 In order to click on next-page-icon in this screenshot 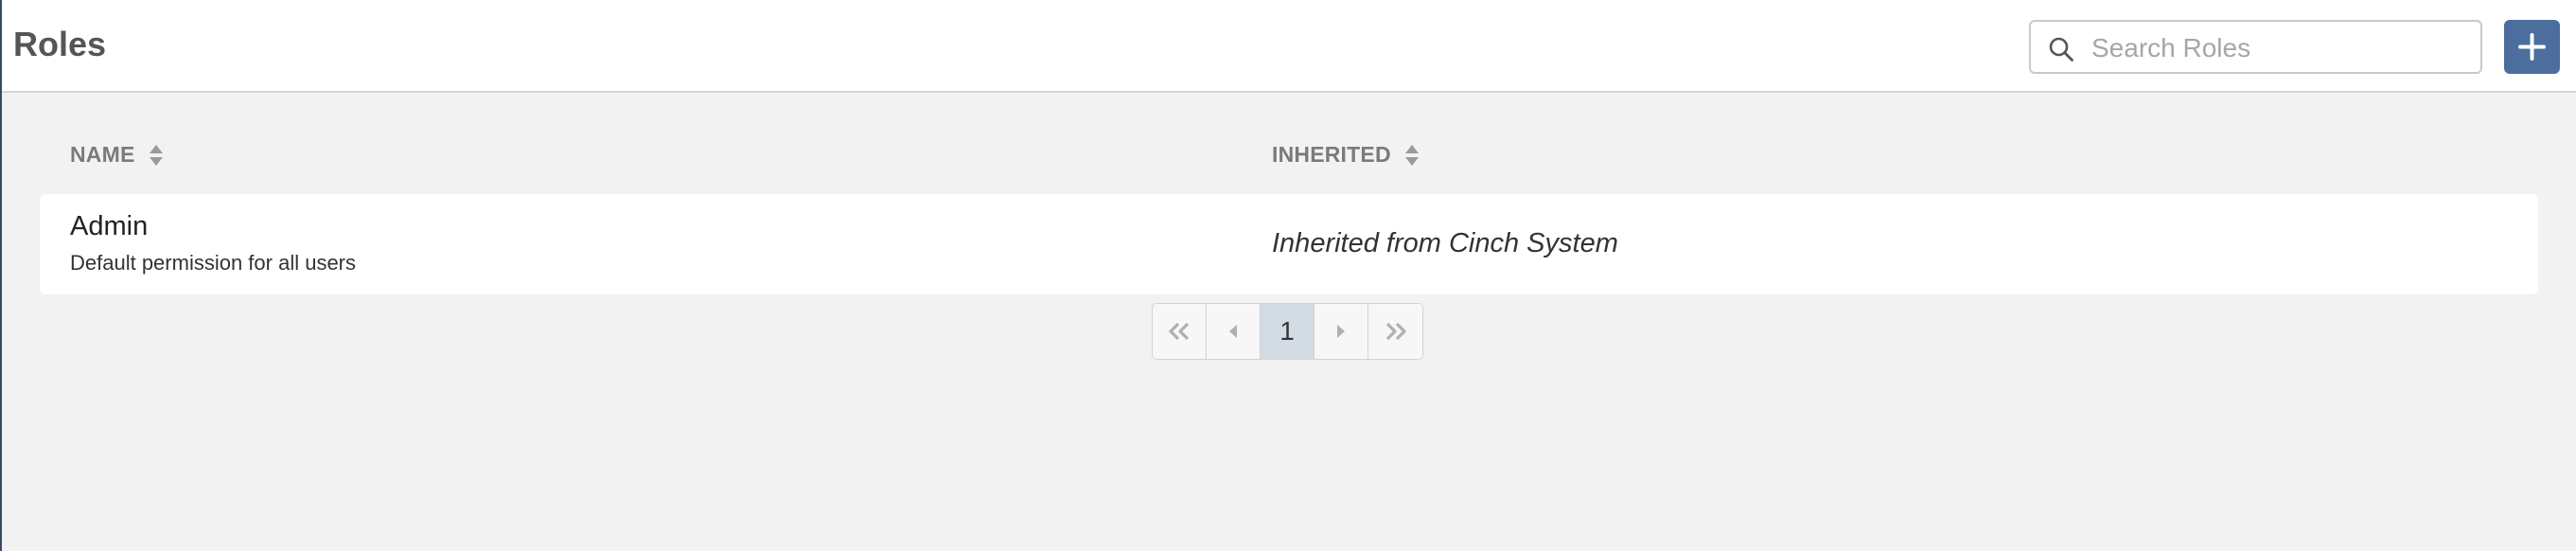, I will do `click(1341, 331)`.